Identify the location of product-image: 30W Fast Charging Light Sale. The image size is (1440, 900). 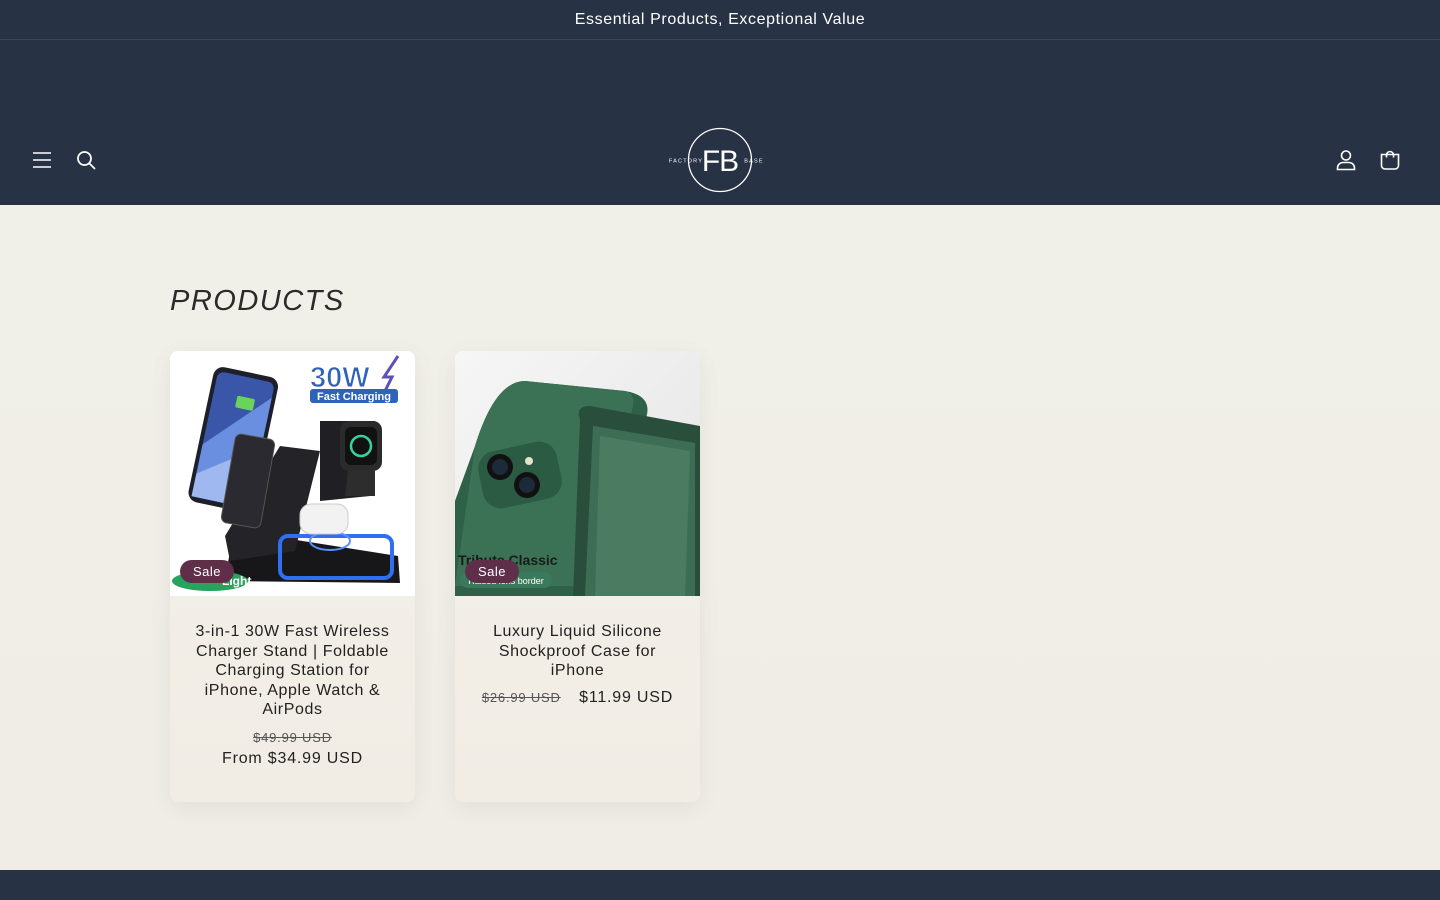
(292, 473).